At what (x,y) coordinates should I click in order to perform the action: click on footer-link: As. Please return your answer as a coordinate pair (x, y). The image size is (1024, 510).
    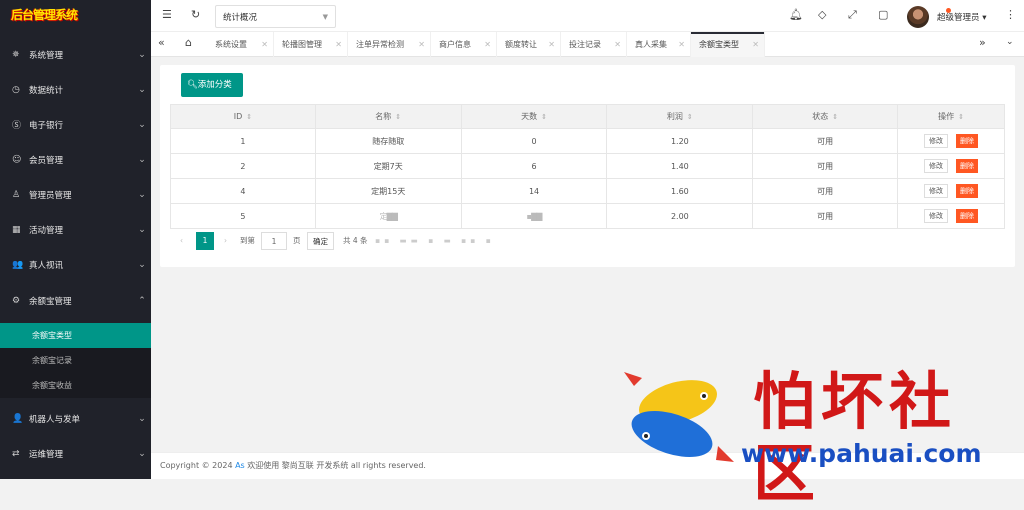
    Looking at the image, I should click on (240, 465).